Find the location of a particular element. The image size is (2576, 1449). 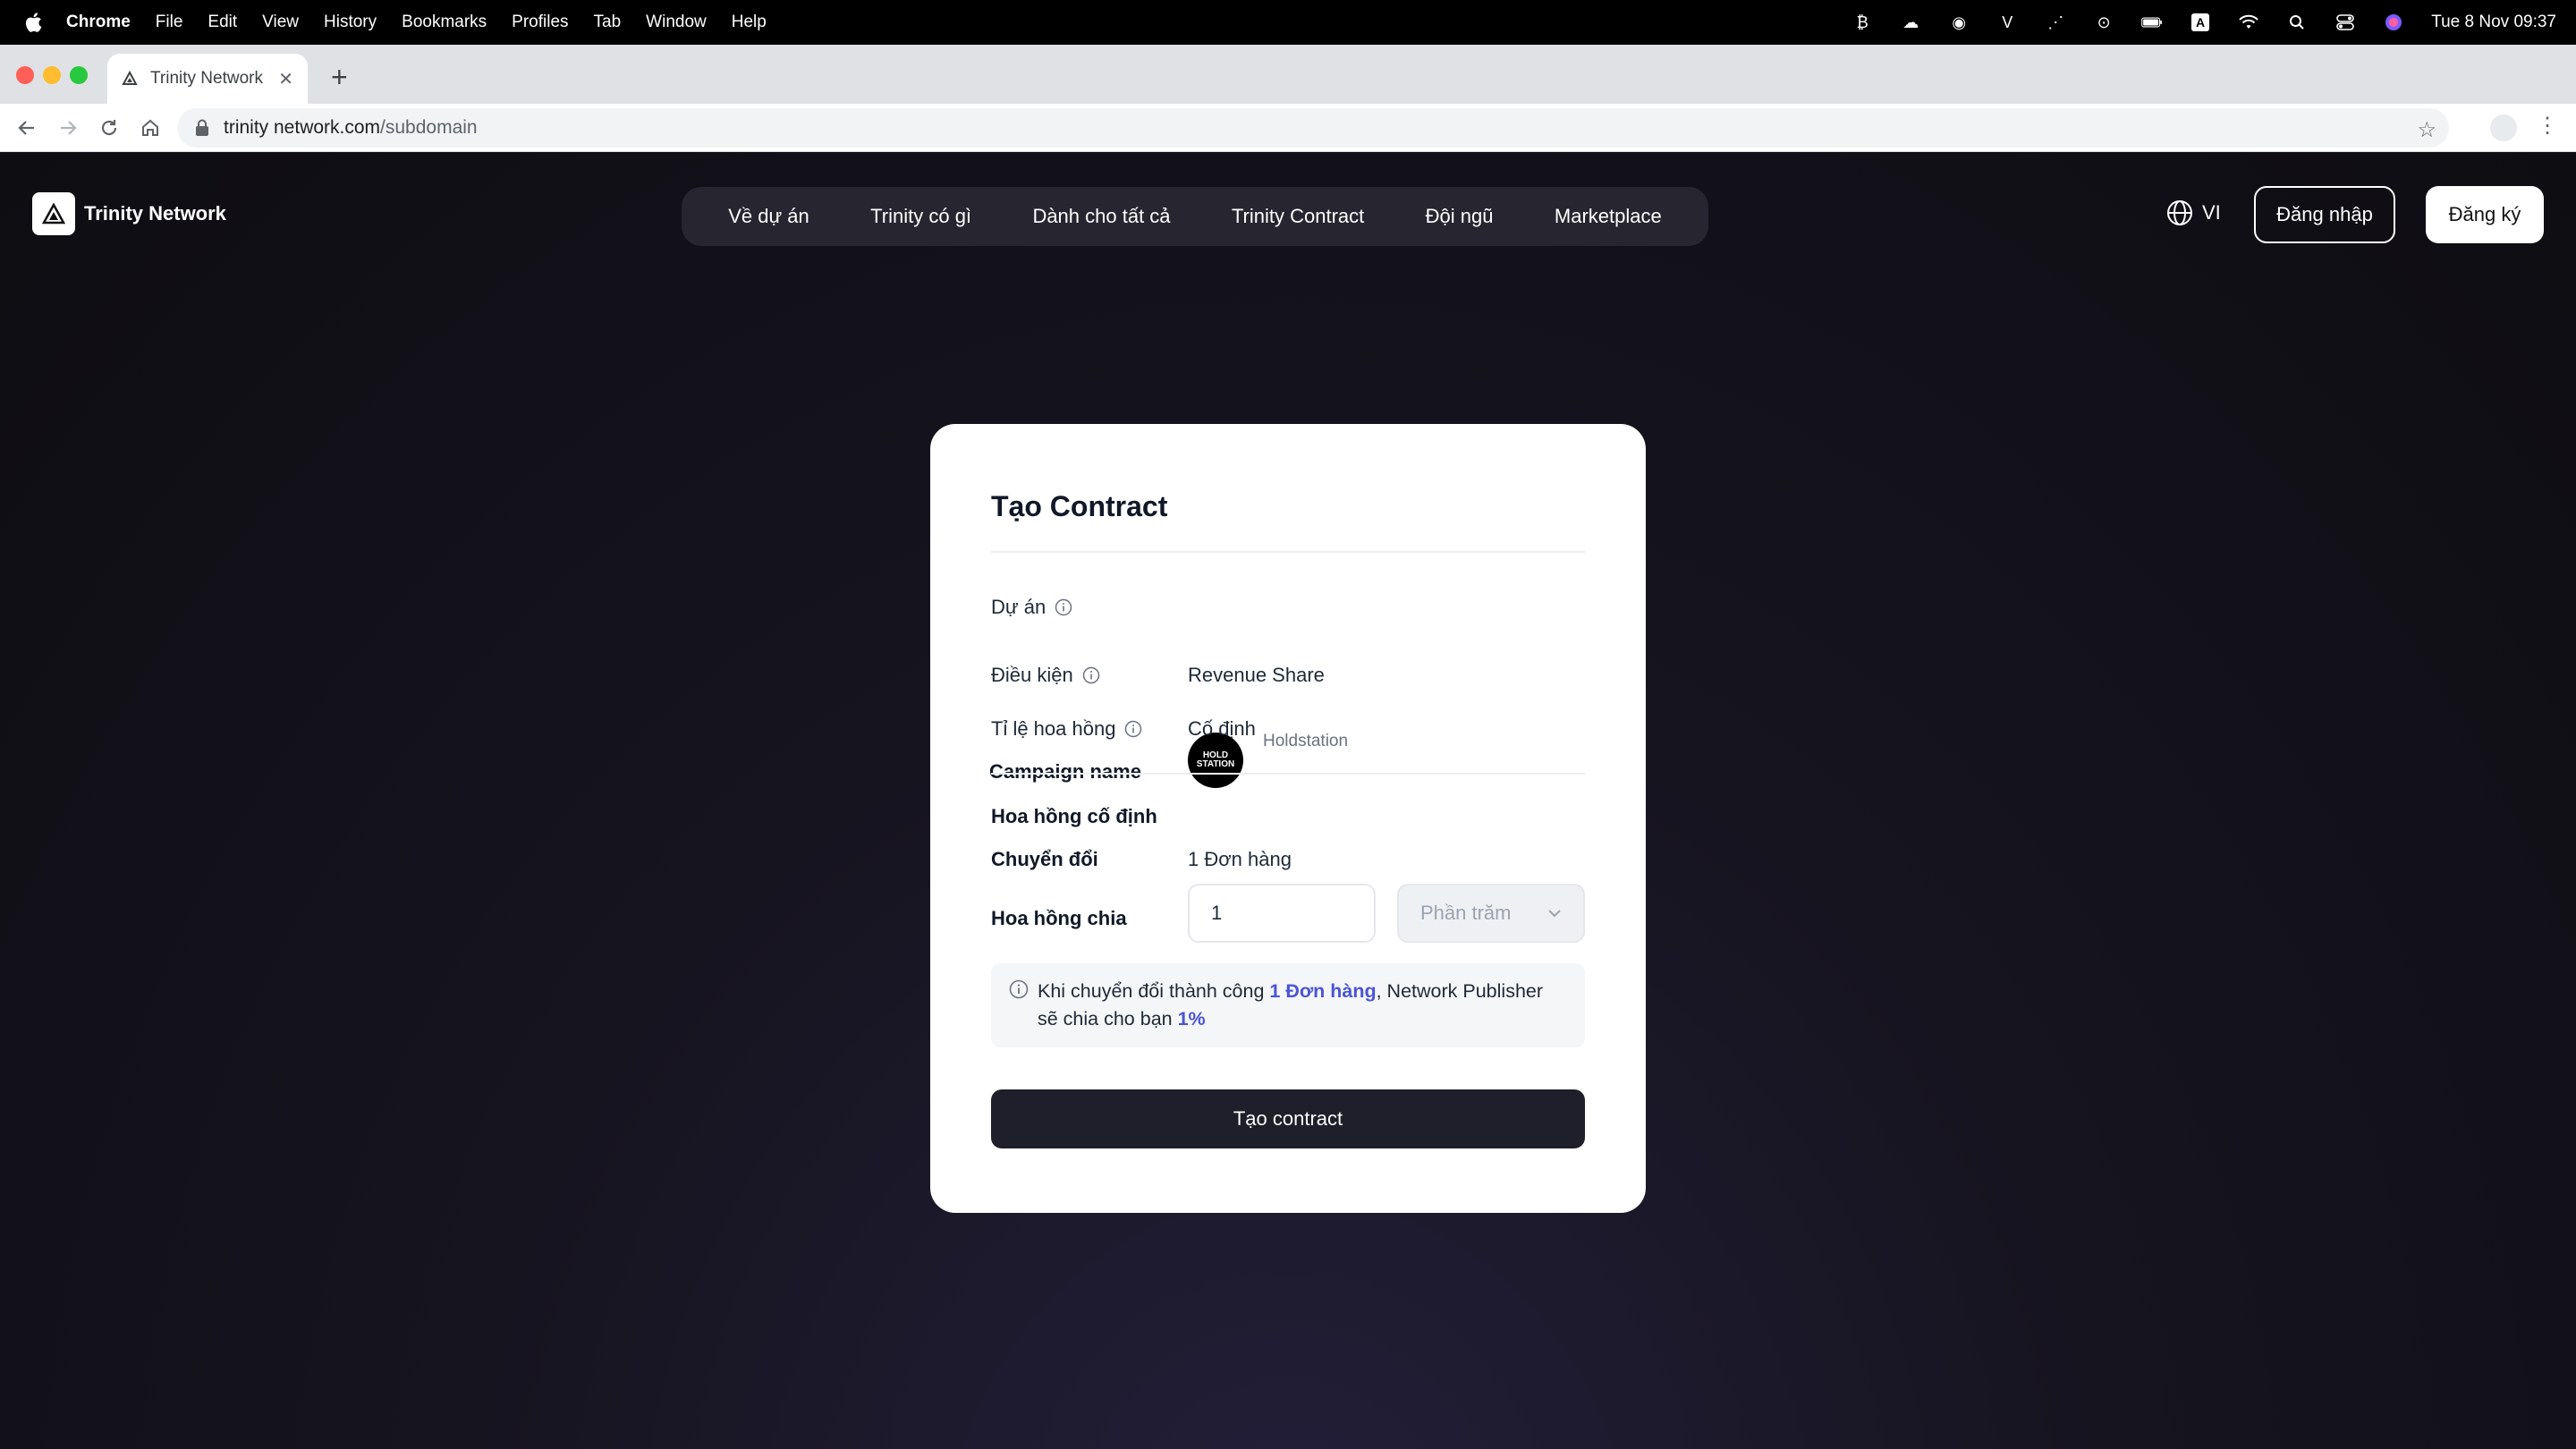

conversion-value: 1 Đơn hàng is located at coordinates (1240, 859).